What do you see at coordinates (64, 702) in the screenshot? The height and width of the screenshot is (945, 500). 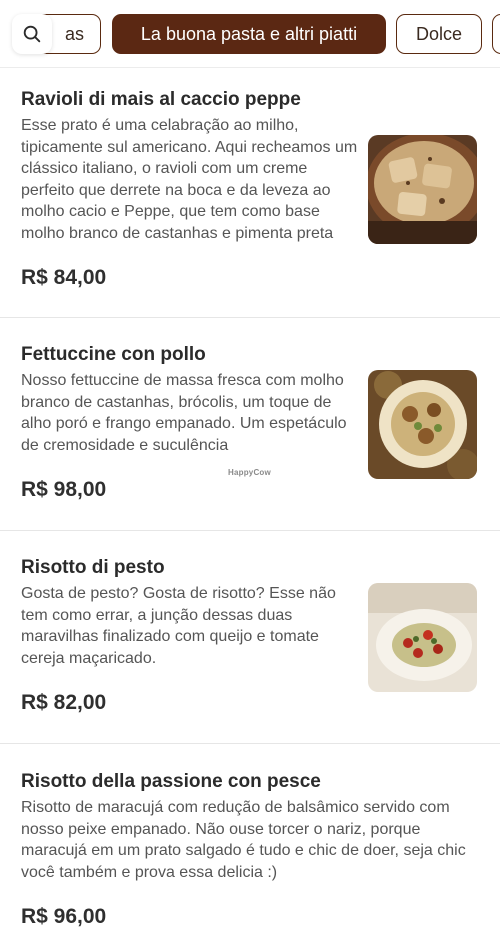 I see `menu-item-price: R$ 82,00` at bounding box center [64, 702].